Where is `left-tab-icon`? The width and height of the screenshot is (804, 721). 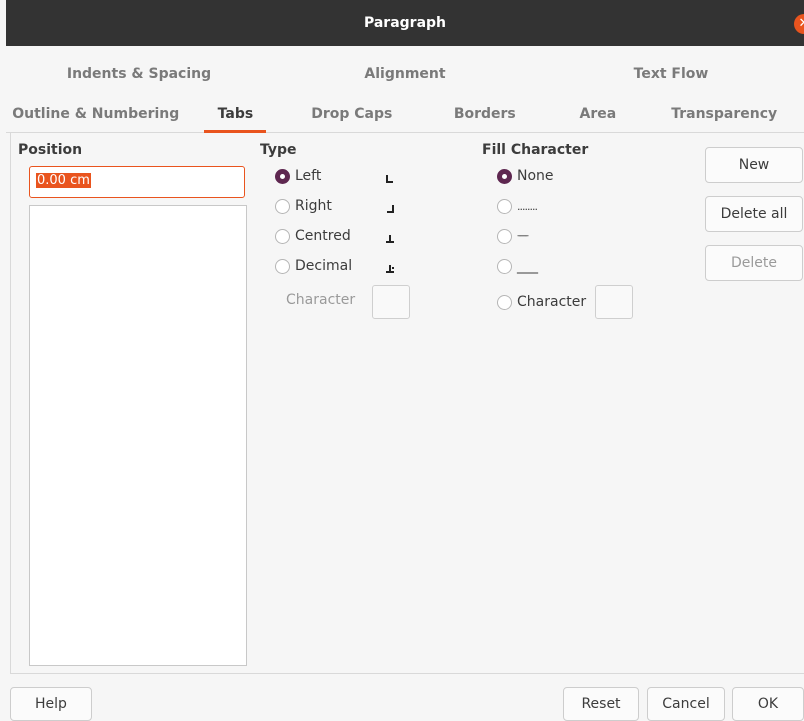 left-tab-icon is located at coordinates (389, 179).